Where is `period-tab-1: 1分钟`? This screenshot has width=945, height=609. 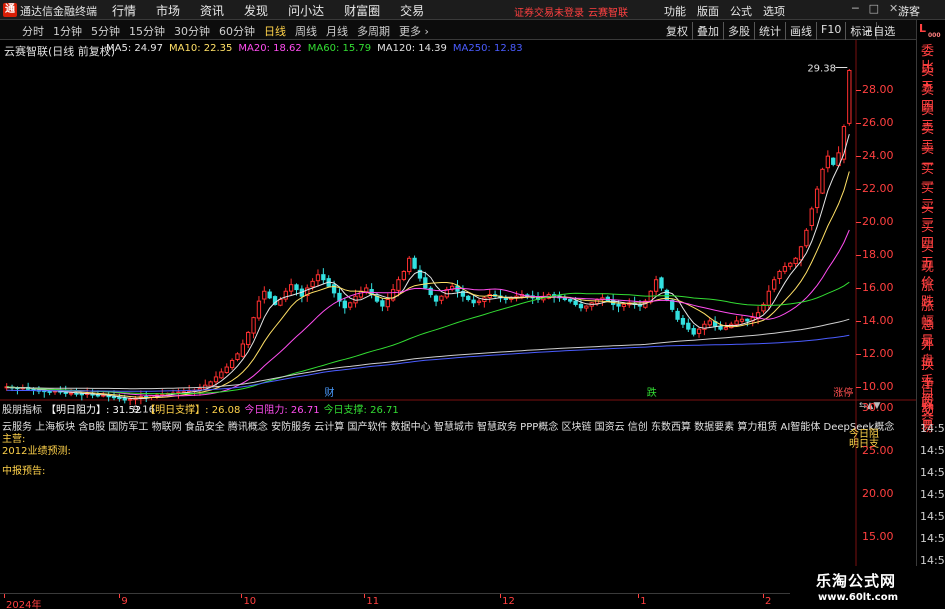 period-tab-1: 1分钟 is located at coordinates (67, 31).